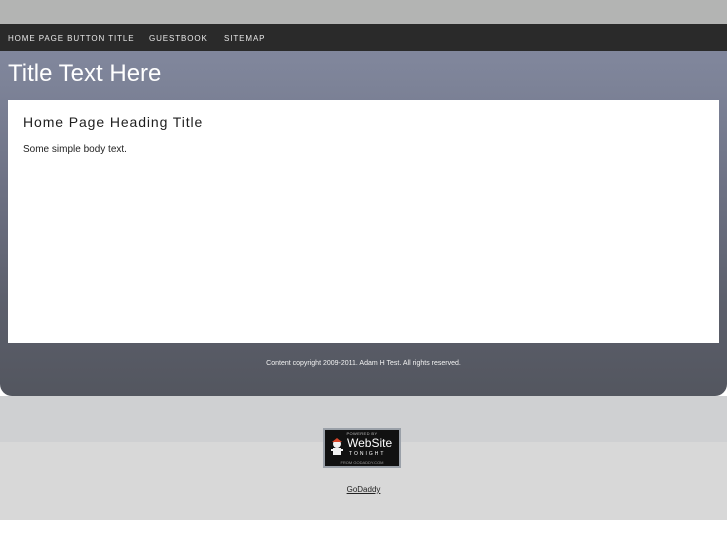 This screenshot has width=727, height=545. I want to click on nav-item-sitemap: SITEMAP, so click(244, 38).